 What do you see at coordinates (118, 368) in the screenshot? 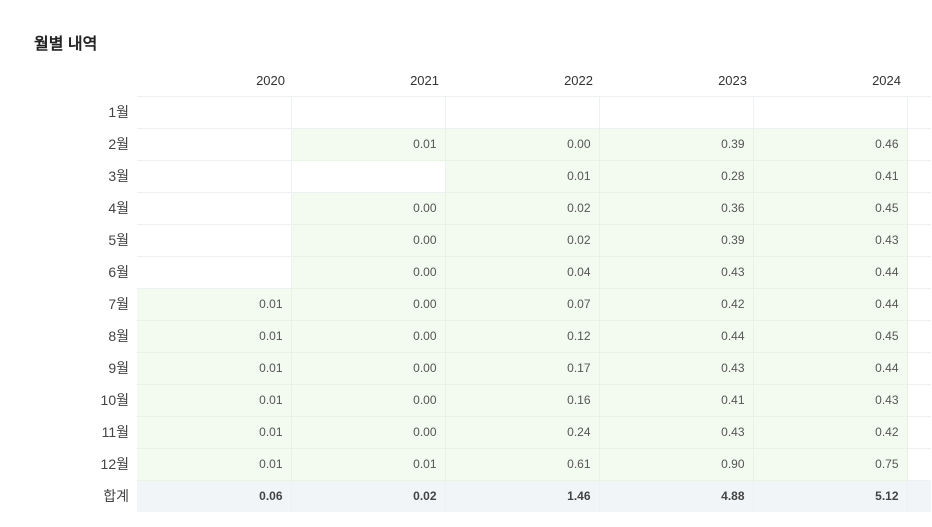
I see `month-label: 9월` at bounding box center [118, 368].